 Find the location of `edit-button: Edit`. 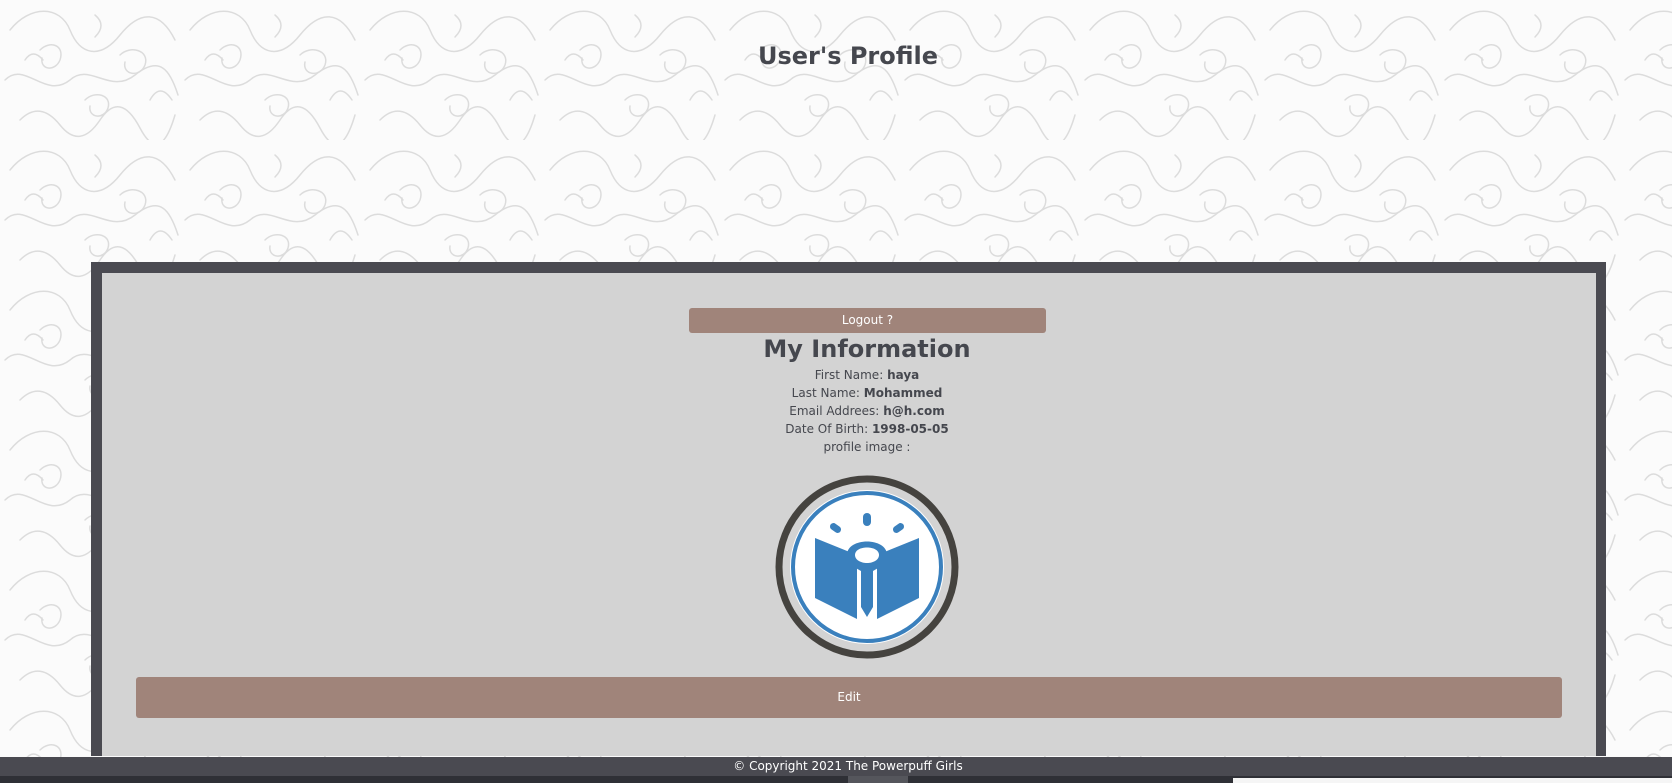

edit-button: Edit is located at coordinates (849, 697).